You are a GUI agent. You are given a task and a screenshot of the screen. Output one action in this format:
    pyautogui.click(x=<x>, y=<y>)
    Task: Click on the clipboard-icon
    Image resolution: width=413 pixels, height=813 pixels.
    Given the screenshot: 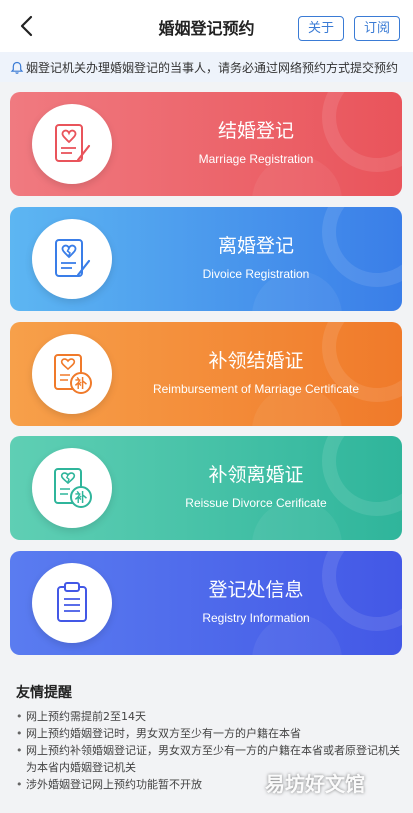 What is the action you would take?
    pyautogui.click(x=72, y=602)
    